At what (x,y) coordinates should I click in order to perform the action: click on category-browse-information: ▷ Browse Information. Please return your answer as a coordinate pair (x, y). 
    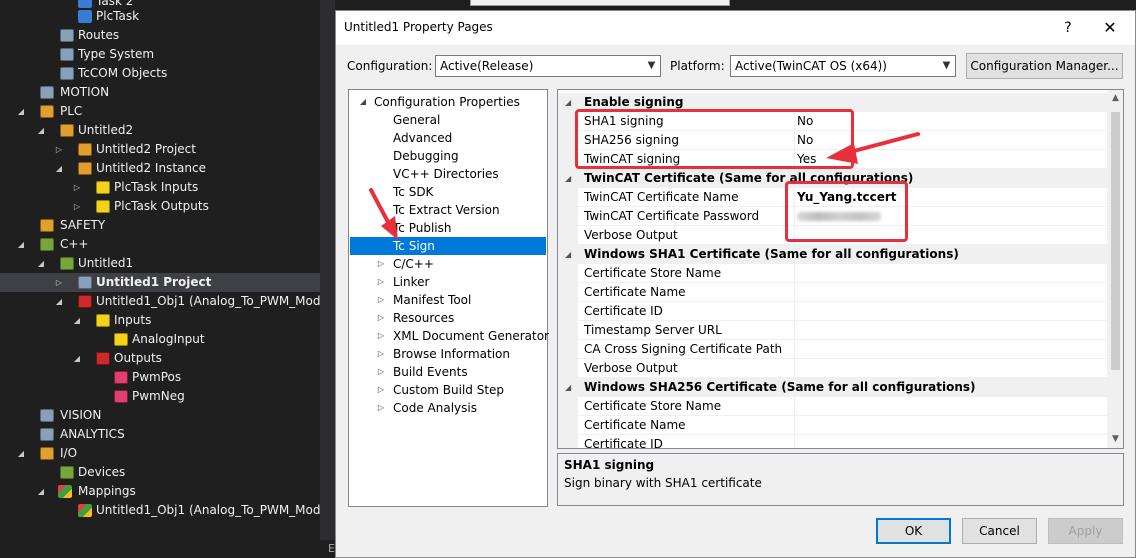
    Looking at the image, I should click on (448, 354).